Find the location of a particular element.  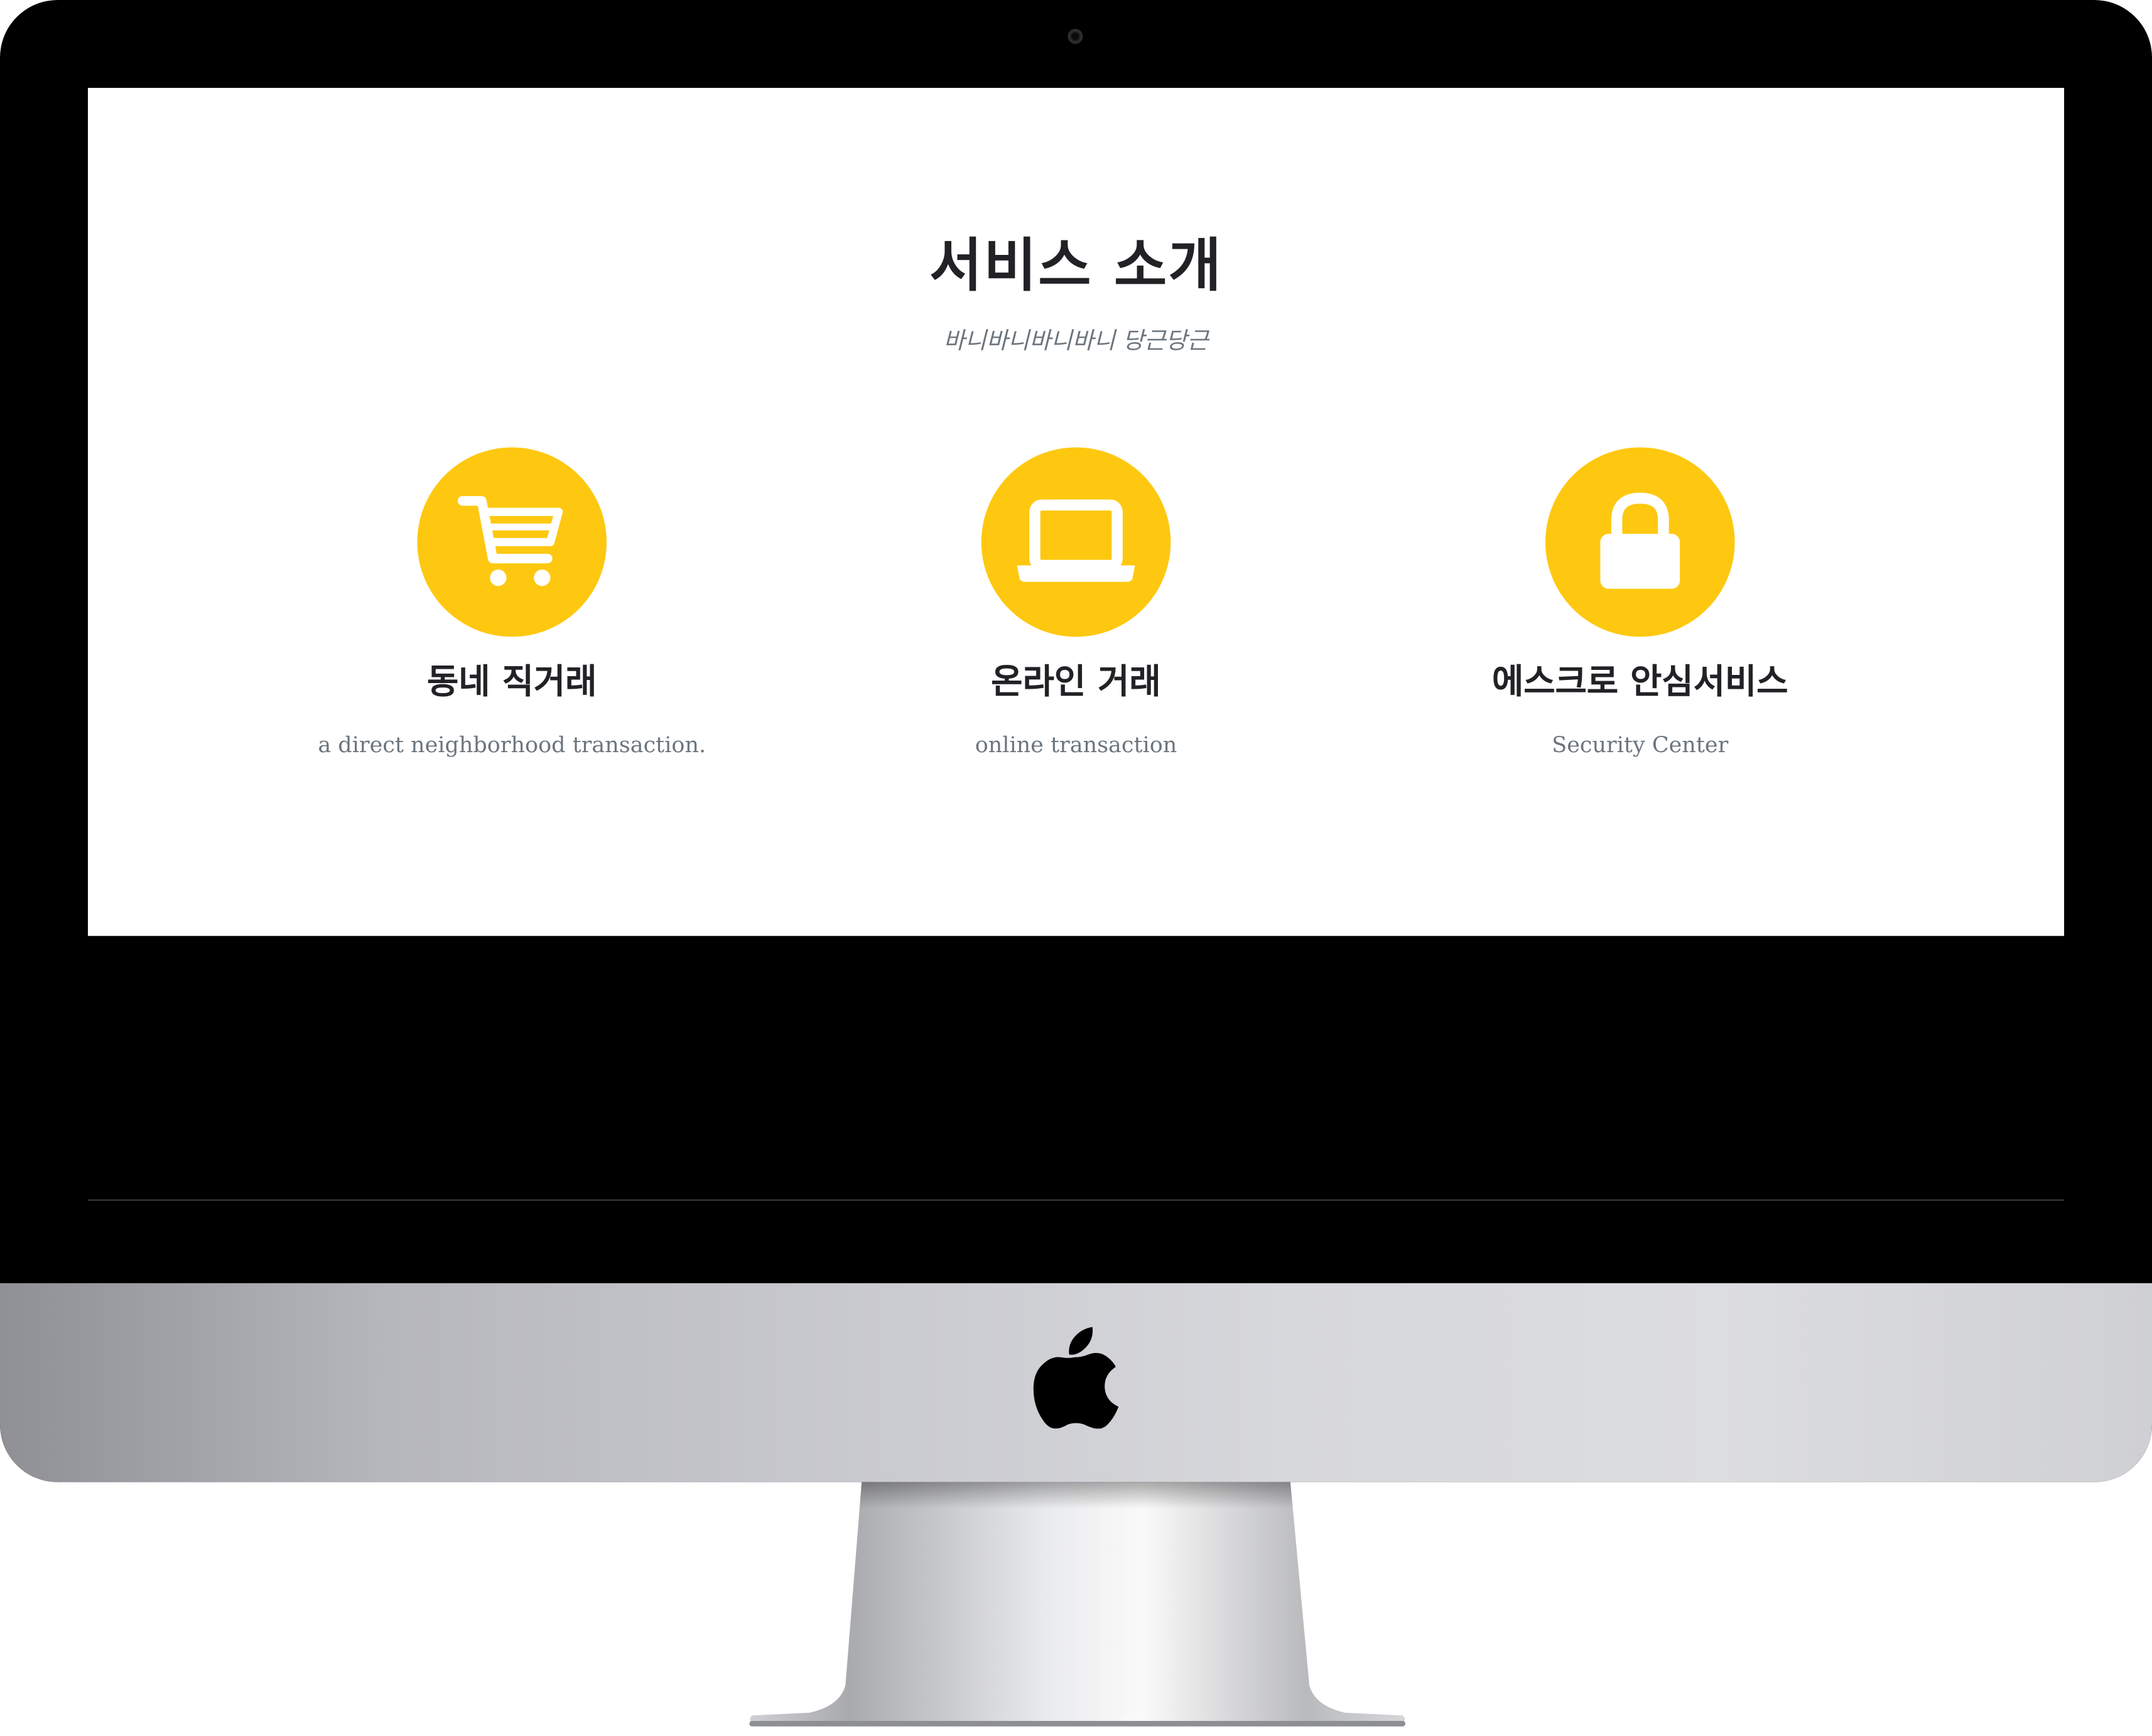

shopping-cart-icon is located at coordinates (510, 541).